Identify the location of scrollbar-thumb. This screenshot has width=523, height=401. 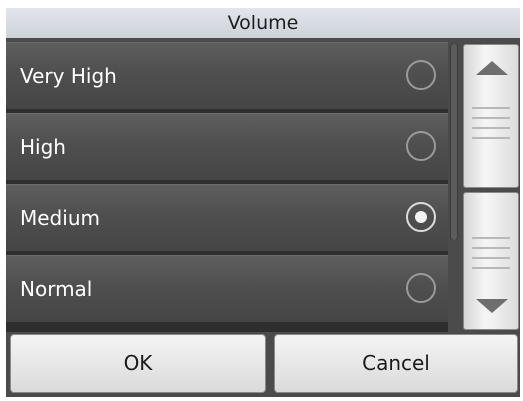
(454, 142).